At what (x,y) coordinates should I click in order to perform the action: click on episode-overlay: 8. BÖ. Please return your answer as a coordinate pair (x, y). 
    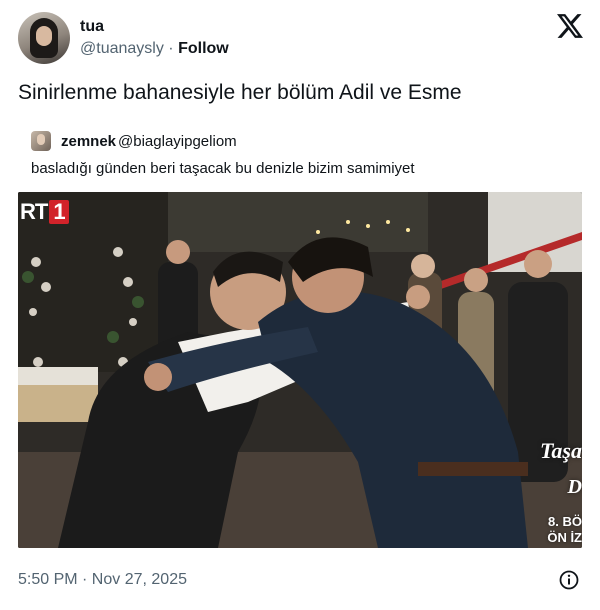
    Looking at the image, I should click on (565, 521).